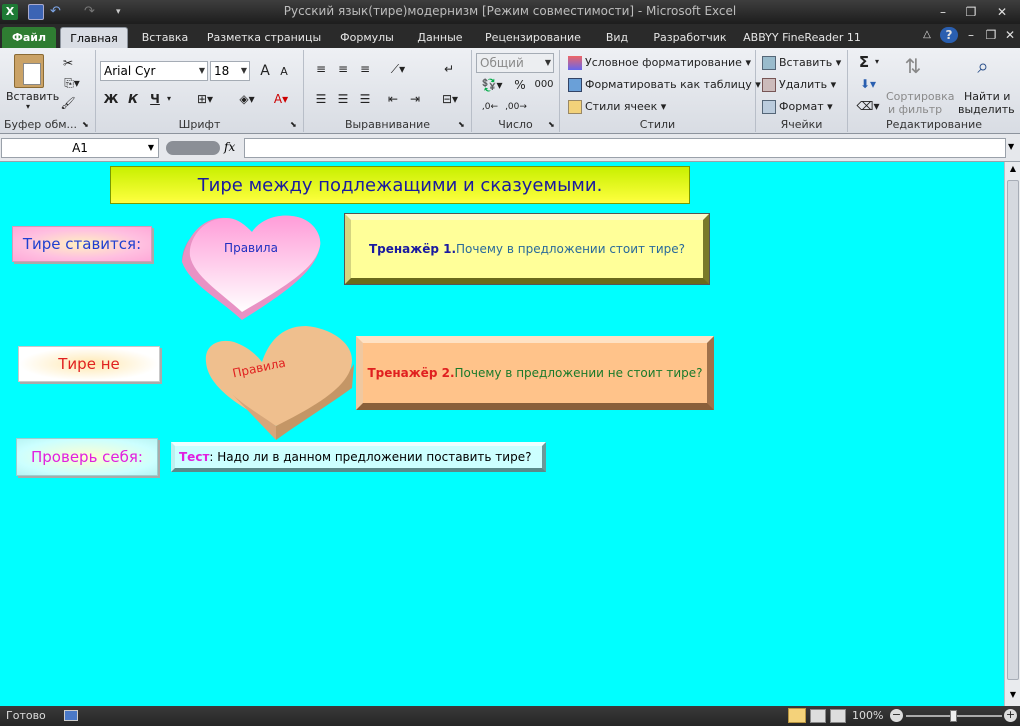 This screenshot has width=1020, height=726. I want to click on group-number: Общий ▼ 💱▾ % 000 ,0← ,00→ Число ⬊, so click(516, 91).